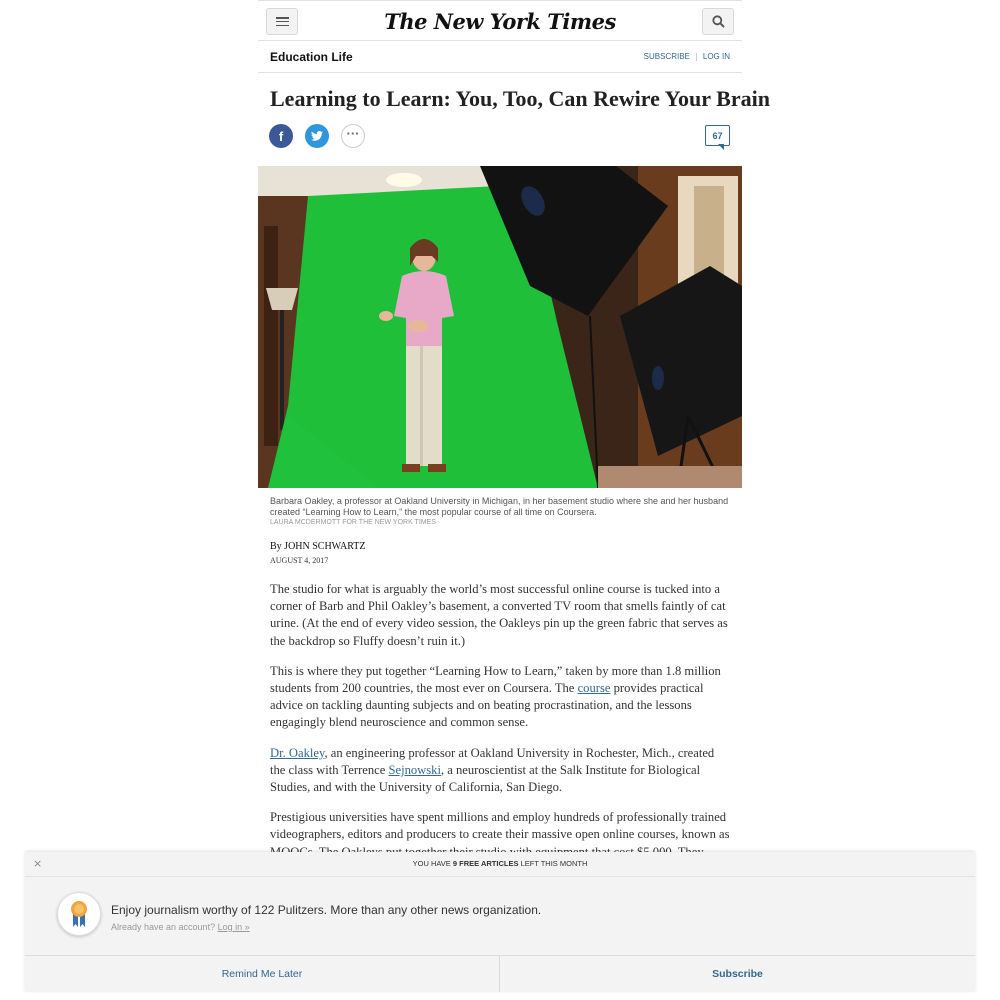  Describe the element at coordinates (500, 57) in the screenshot. I see `section-bar: Education Life SUBSCRIBE LOG IN` at that location.